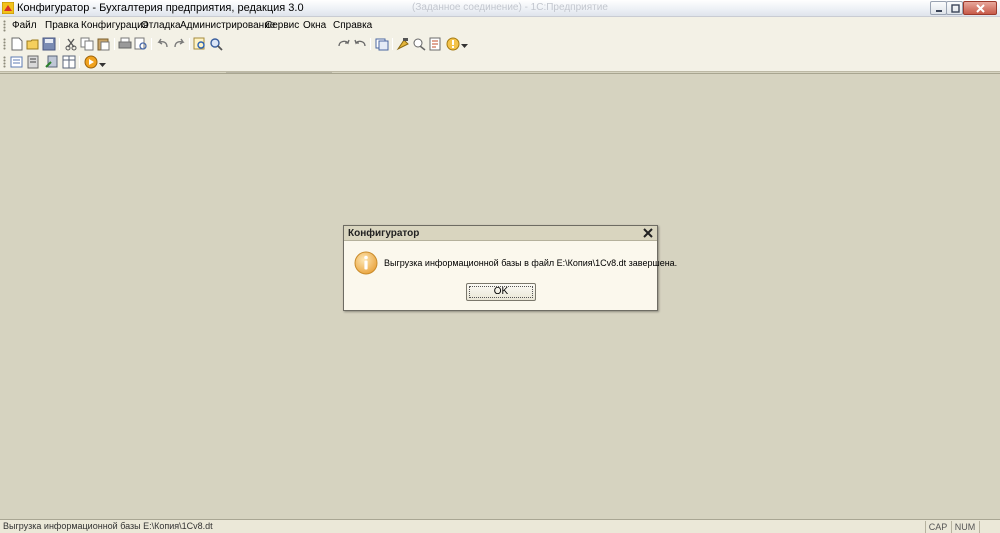 The image size is (1000, 533). Describe the element at coordinates (352, 25) in the screenshot. I see `menu-help: Справка` at that location.